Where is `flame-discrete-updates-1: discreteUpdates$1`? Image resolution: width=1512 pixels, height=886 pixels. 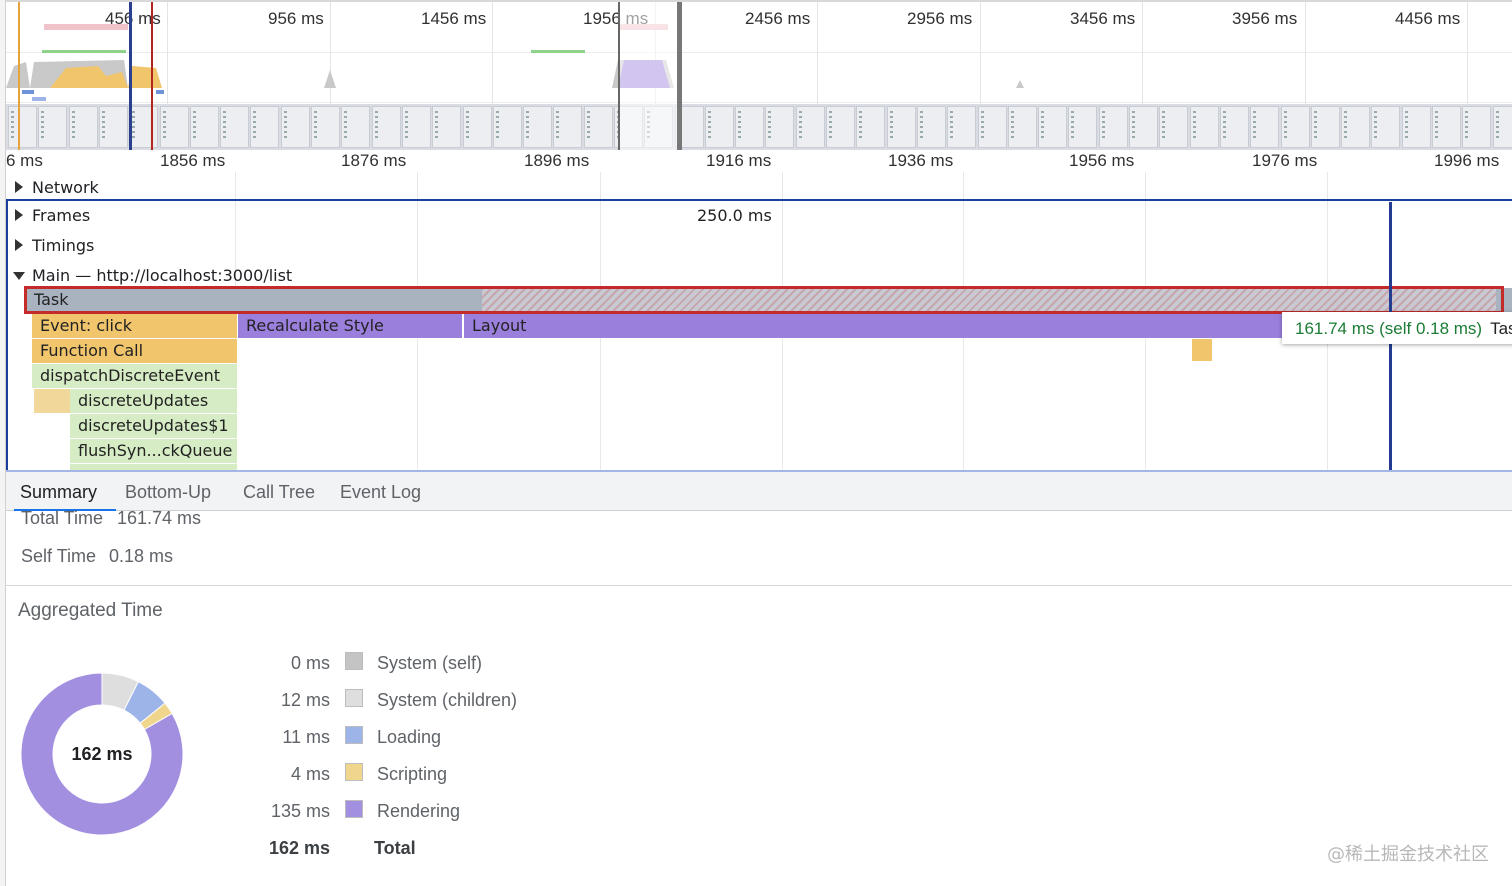
flame-discrete-updates-1: discreteUpdates$1 is located at coordinates (153, 426).